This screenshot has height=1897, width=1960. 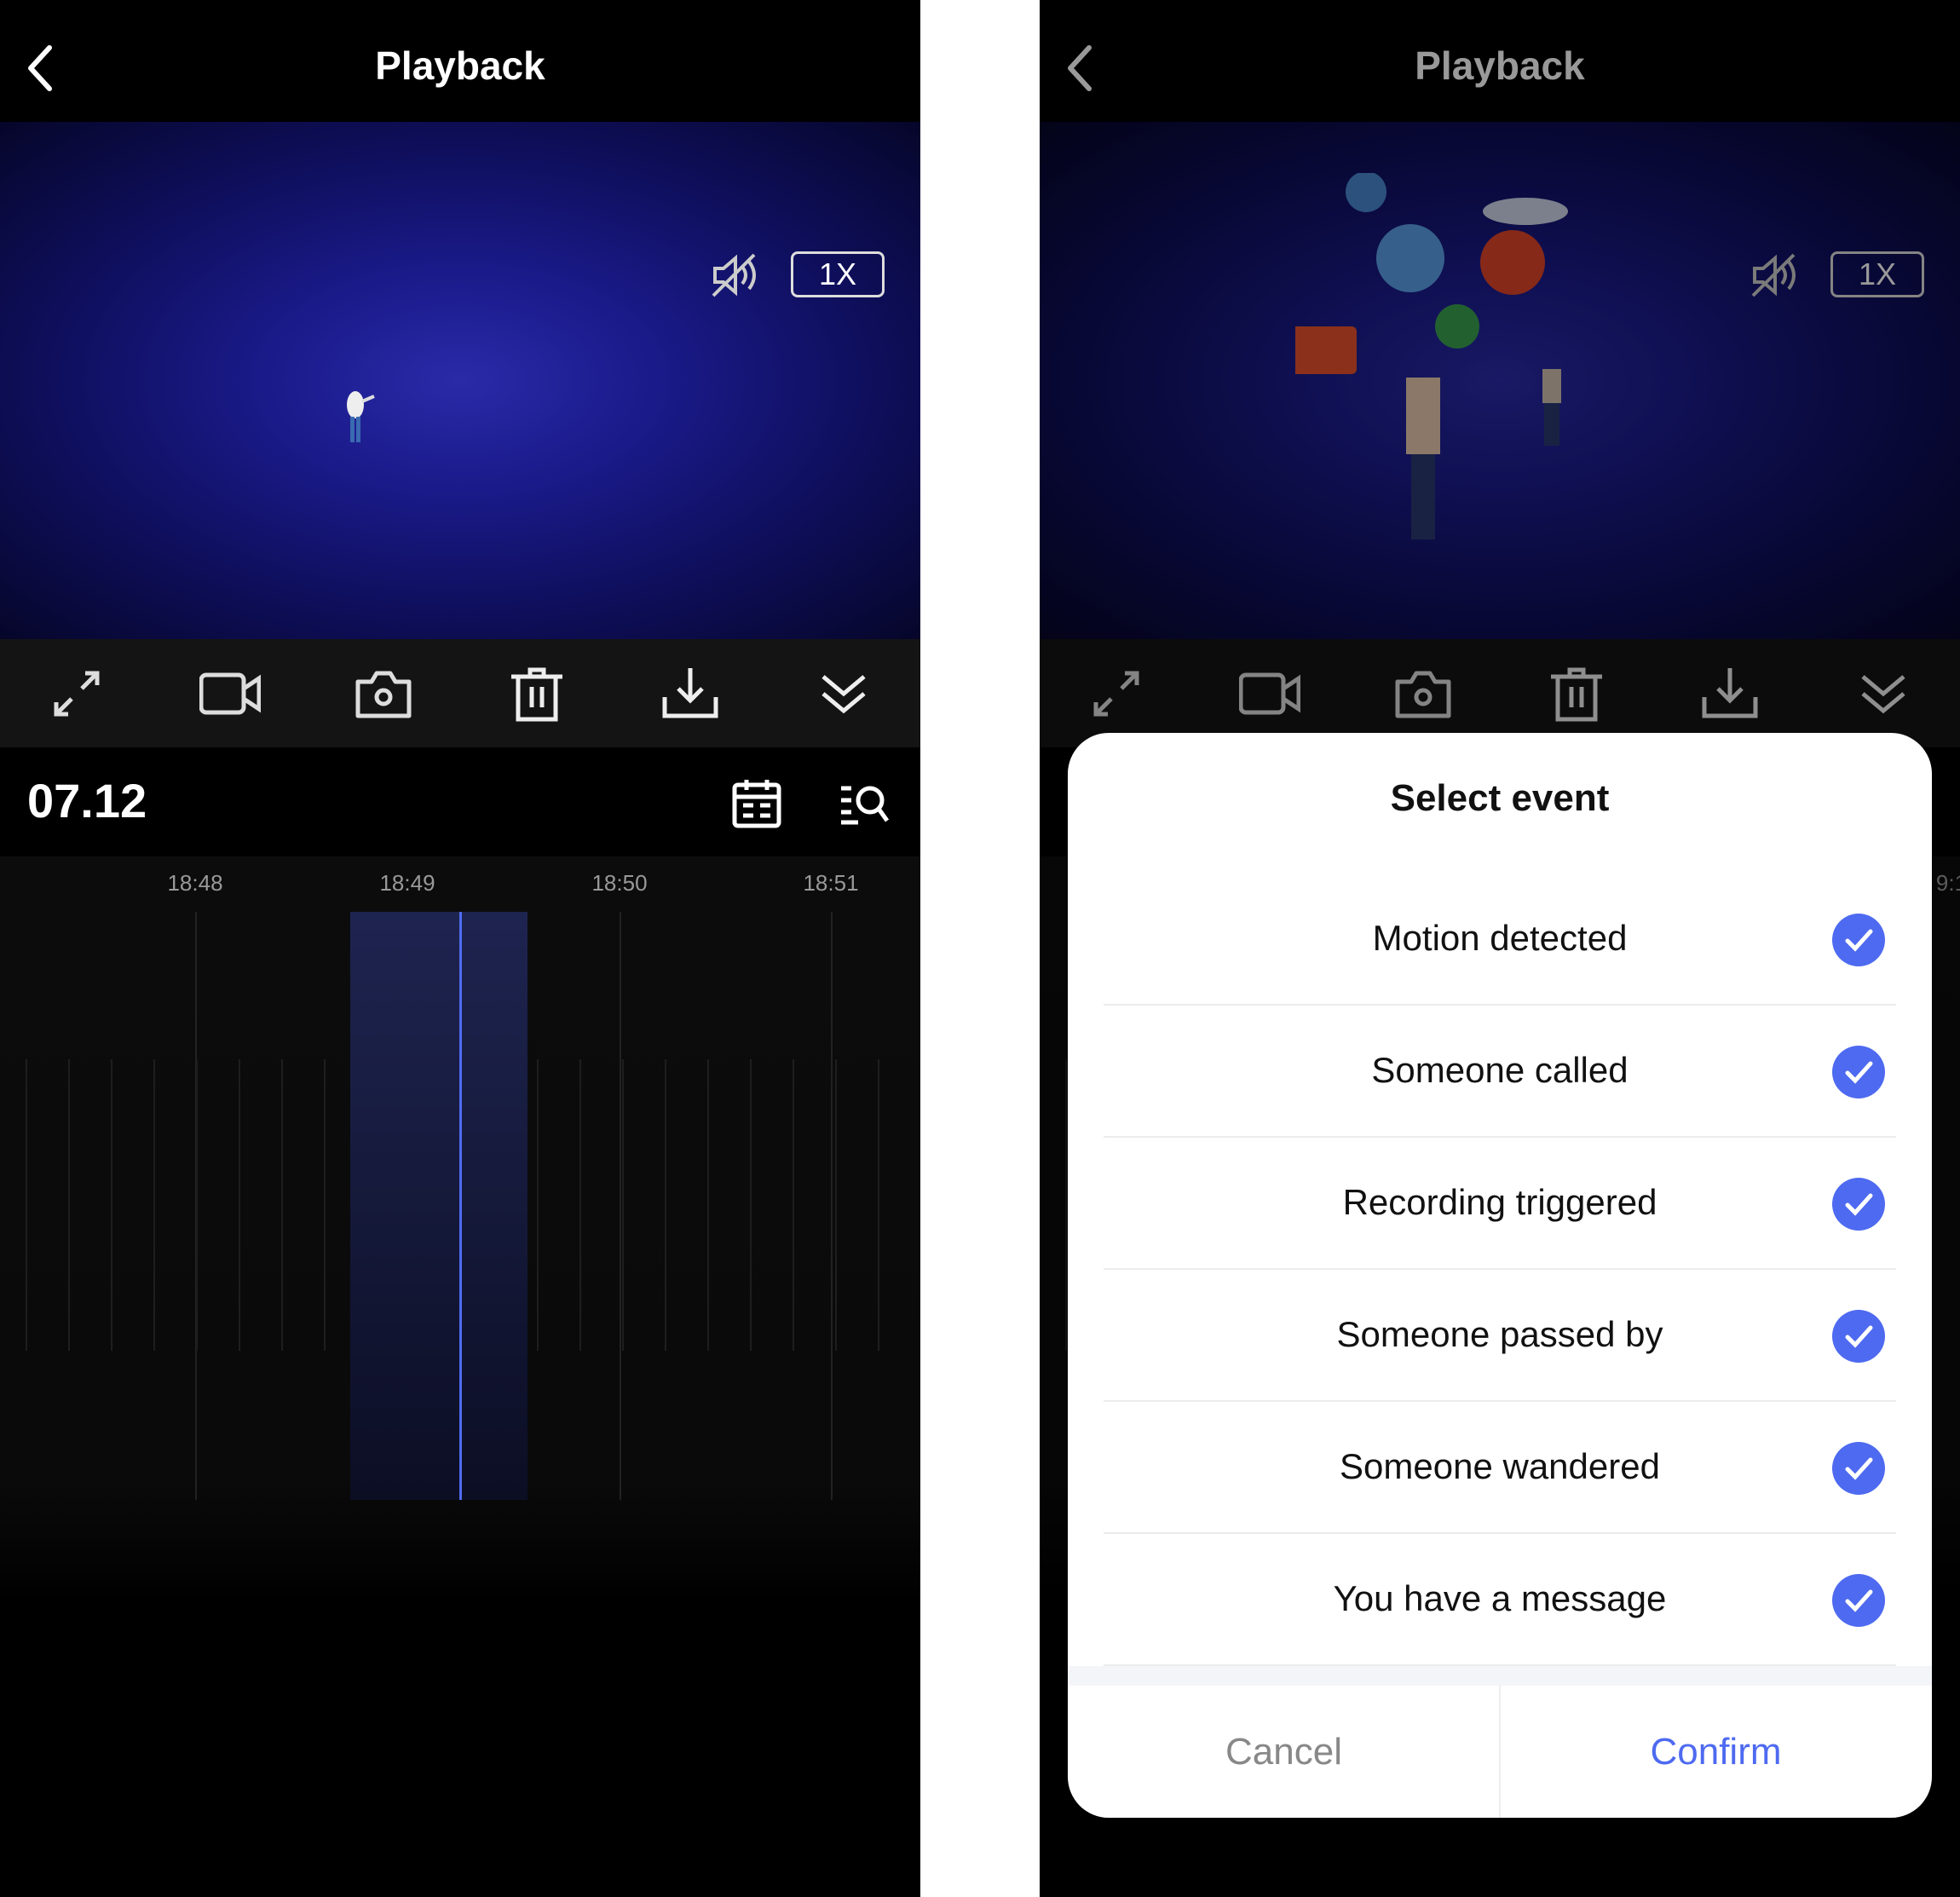 I want to click on event-search-button, so click(x=865, y=804).